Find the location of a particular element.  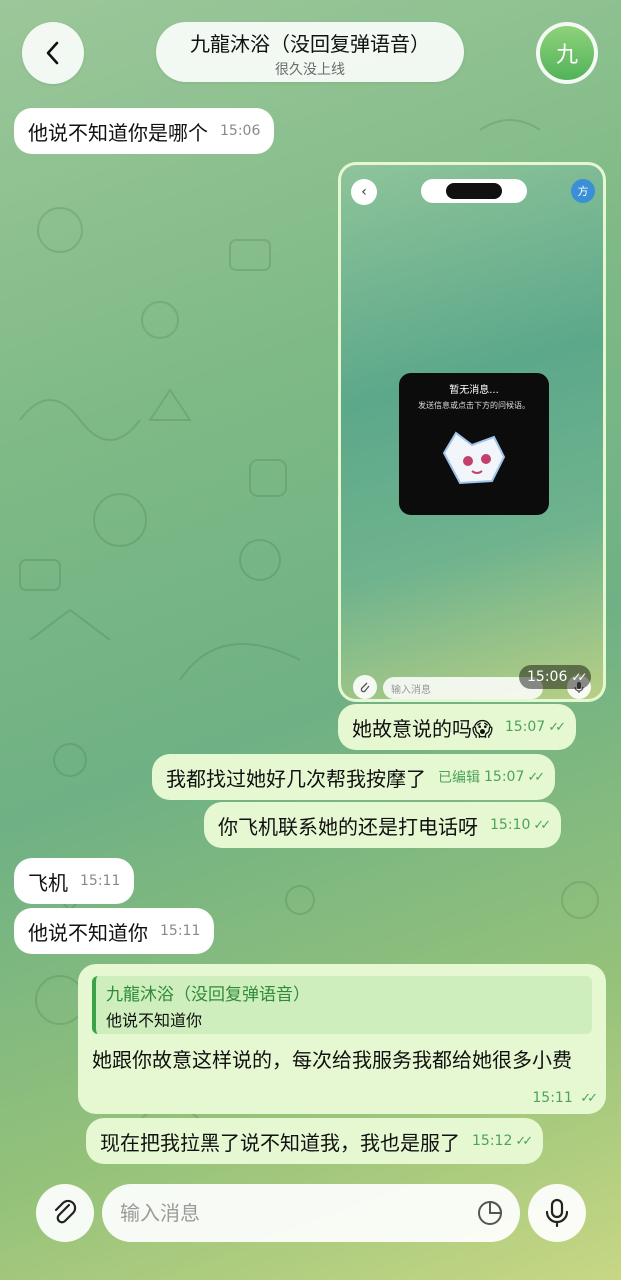

message-meta: 15:11 ✓✓ is located at coordinates (565, 1098).